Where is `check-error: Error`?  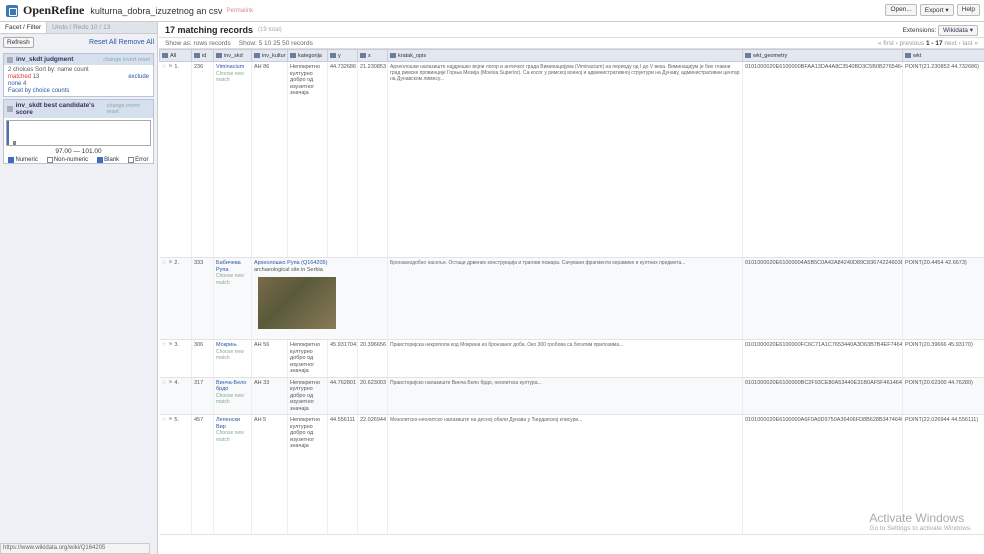
check-error: Error is located at coordinates (138, 160).